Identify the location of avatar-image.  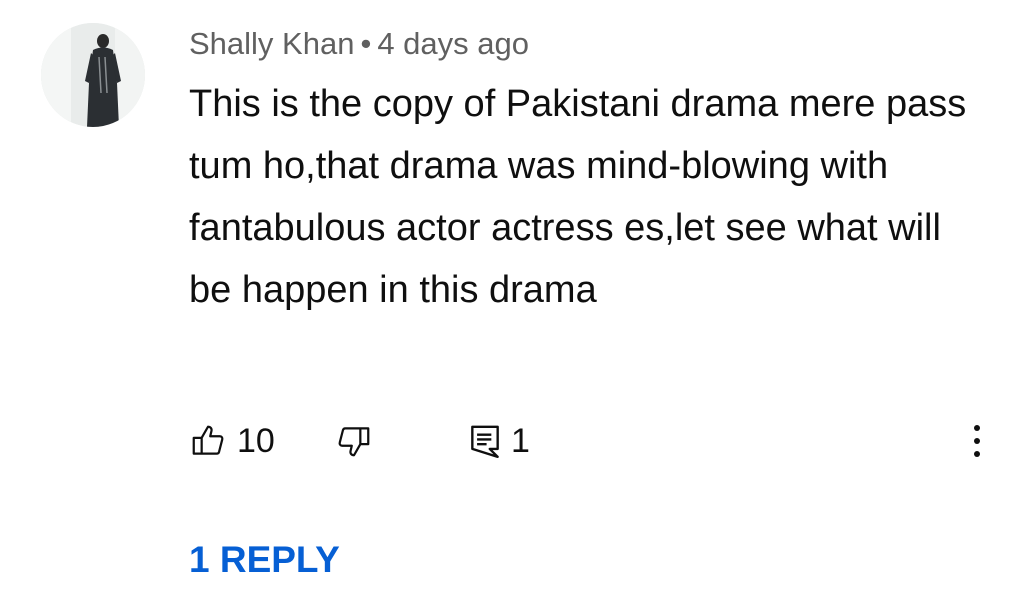
(93, 75).